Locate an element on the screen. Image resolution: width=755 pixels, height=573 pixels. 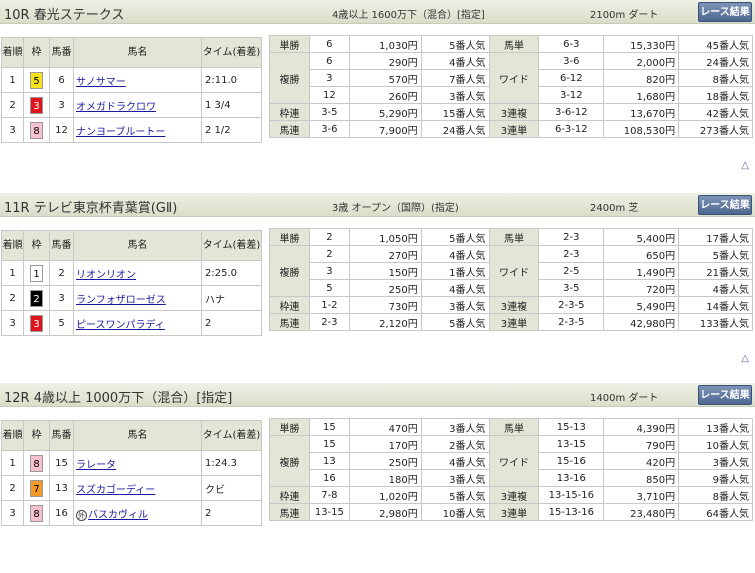
payout-amount: 1,050円 is located at coordinates (385, 237).